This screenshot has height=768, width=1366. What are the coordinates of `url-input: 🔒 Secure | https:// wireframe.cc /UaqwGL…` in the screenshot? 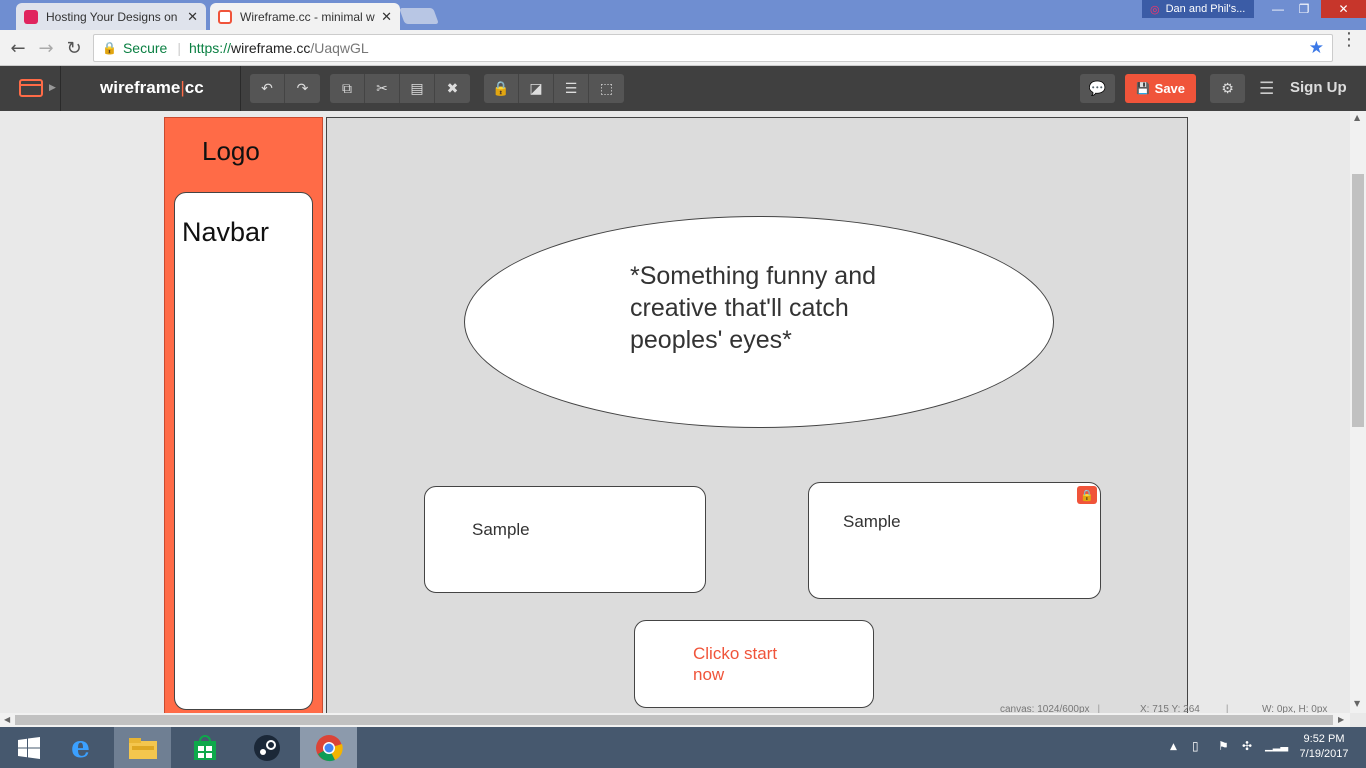 It's located at (713, 48).